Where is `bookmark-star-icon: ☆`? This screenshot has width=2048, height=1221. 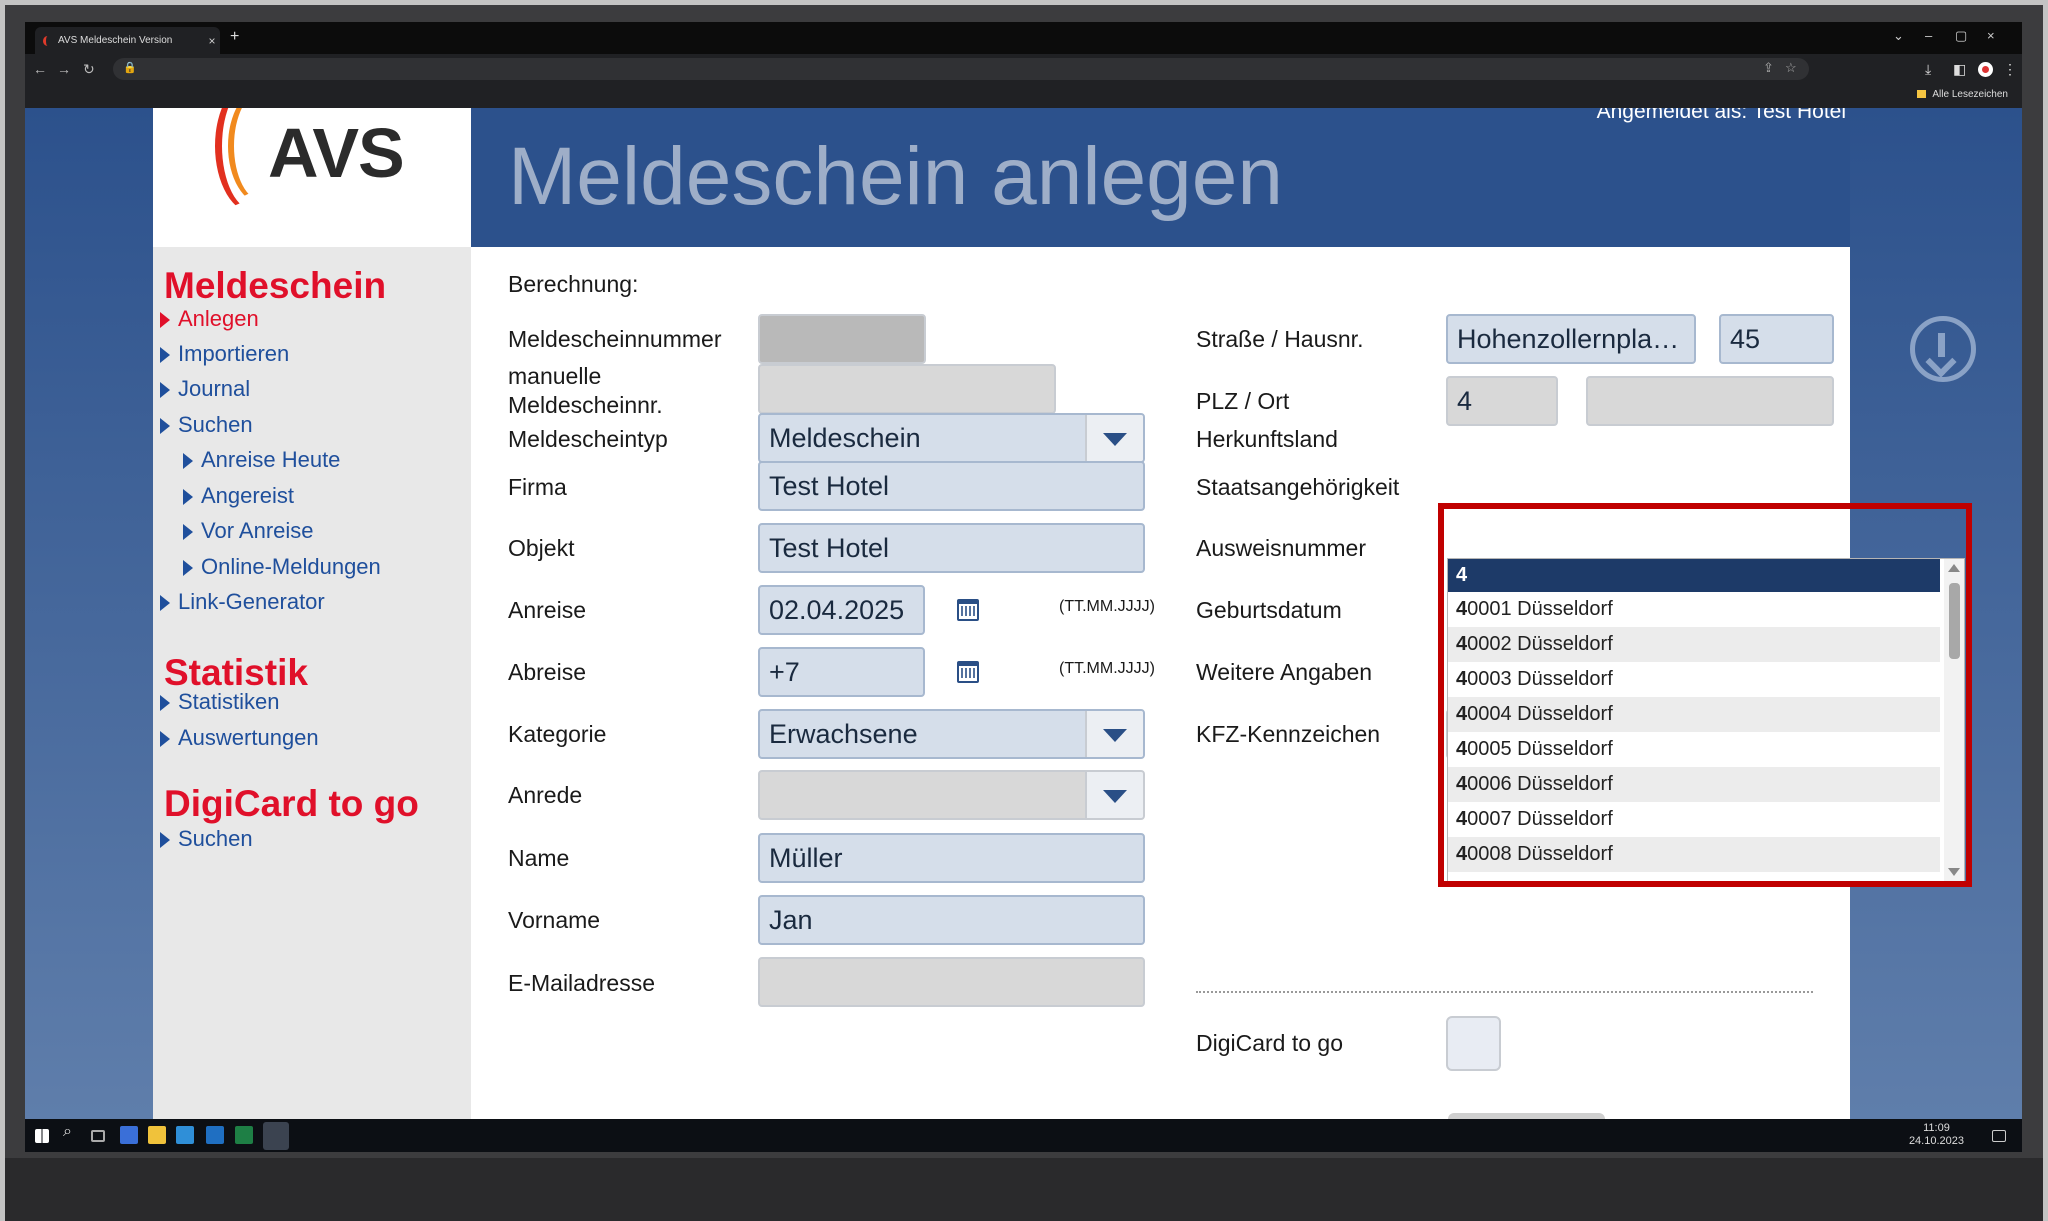
bookmark-star-icon: ☆ is located at coordinates (1791, 68).